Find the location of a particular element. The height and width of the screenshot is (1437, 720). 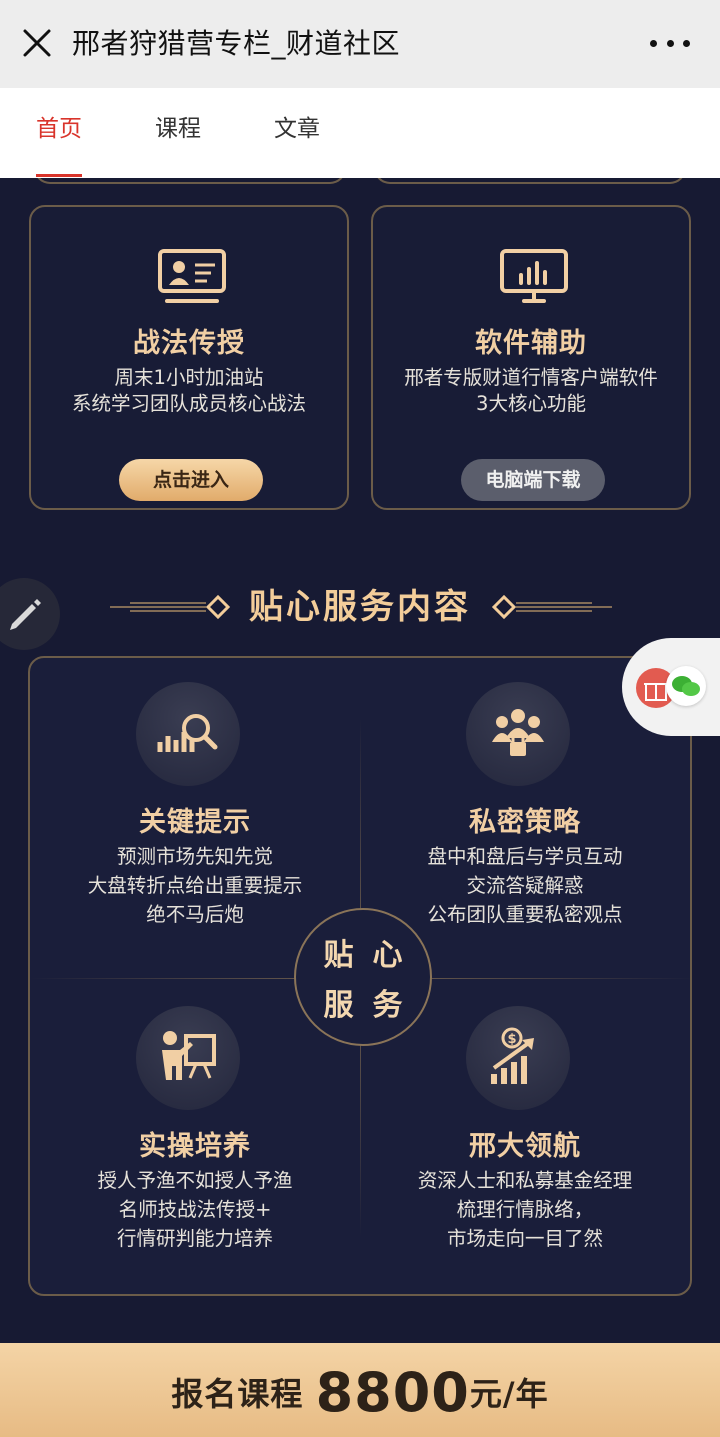

service-description: 预测市场先知先觉 大盘转折点给出重要提示 绝不马后炮 is located at coordinates (195, 885).